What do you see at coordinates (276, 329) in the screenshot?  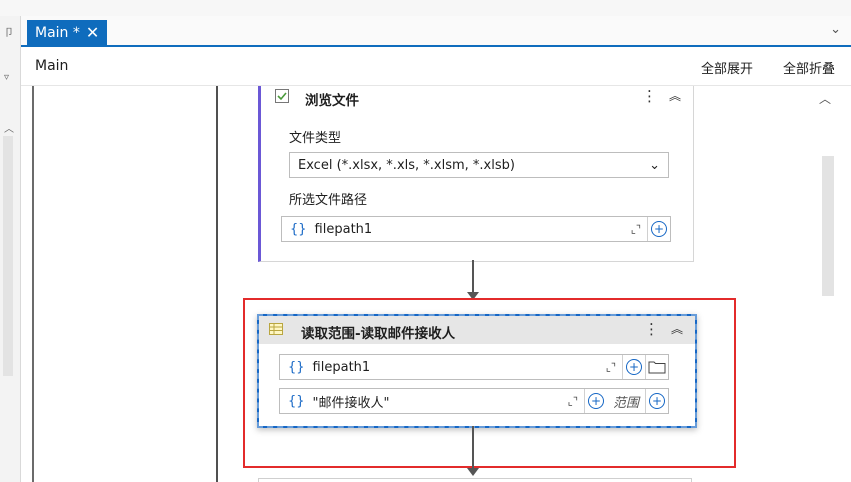 I see `excel-range-icon` at bounding box center [276, 329].